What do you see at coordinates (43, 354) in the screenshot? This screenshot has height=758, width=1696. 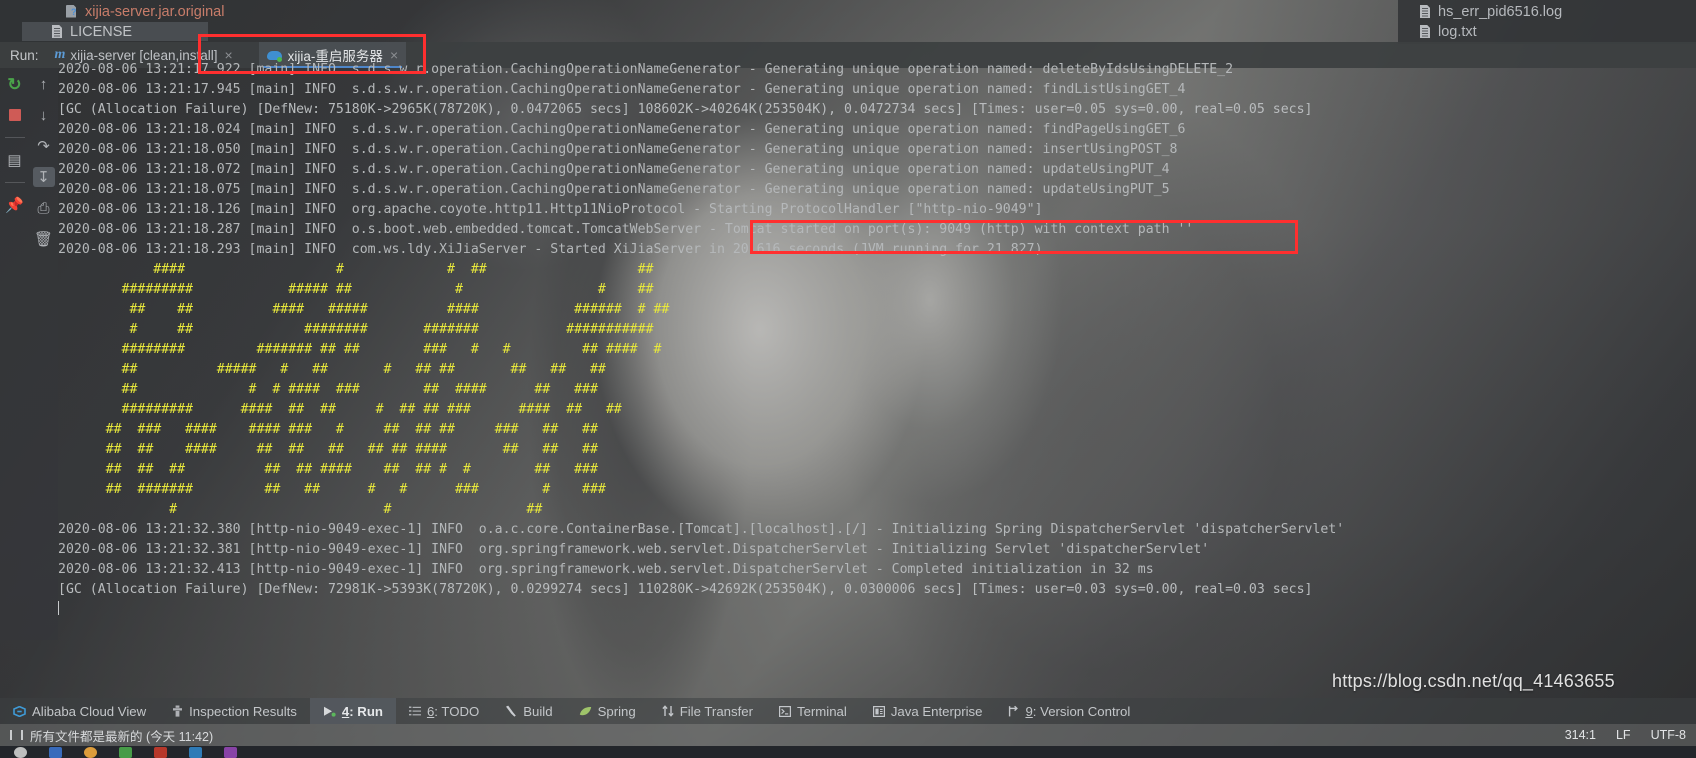 I see `run-toolbar-column-secondary: ↑ ↓ ↷ ↧ ⎙ 🗑` at bounding box center [43, 354].